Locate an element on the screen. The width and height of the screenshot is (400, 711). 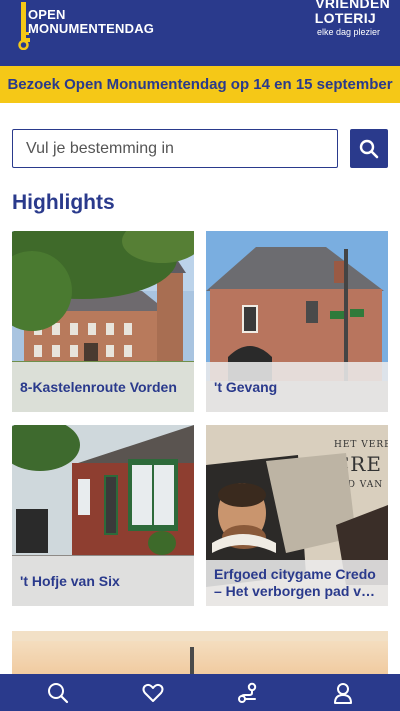
card-label: 't Hofje van Six is located at coordinates (103, 581).